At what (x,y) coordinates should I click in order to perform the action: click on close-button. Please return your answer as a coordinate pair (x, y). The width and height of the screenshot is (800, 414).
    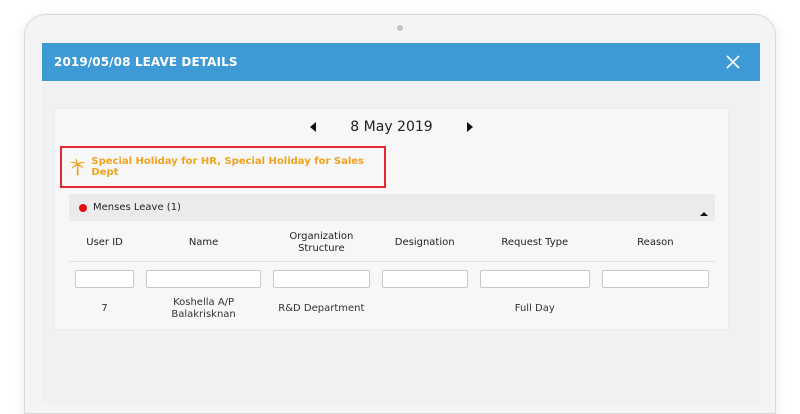
    Looking at the image, I should click on (733, 62).